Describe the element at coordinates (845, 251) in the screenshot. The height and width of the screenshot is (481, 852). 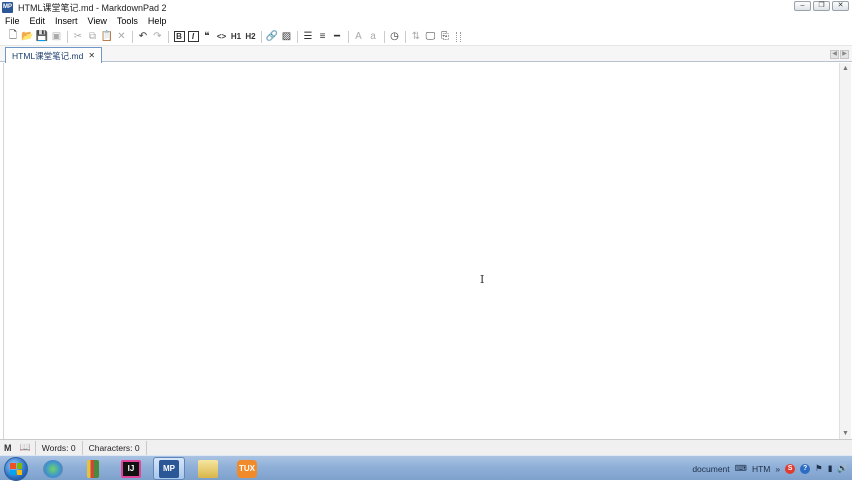
I see `vertical-scrollbar: ▲ ▼` at that location.